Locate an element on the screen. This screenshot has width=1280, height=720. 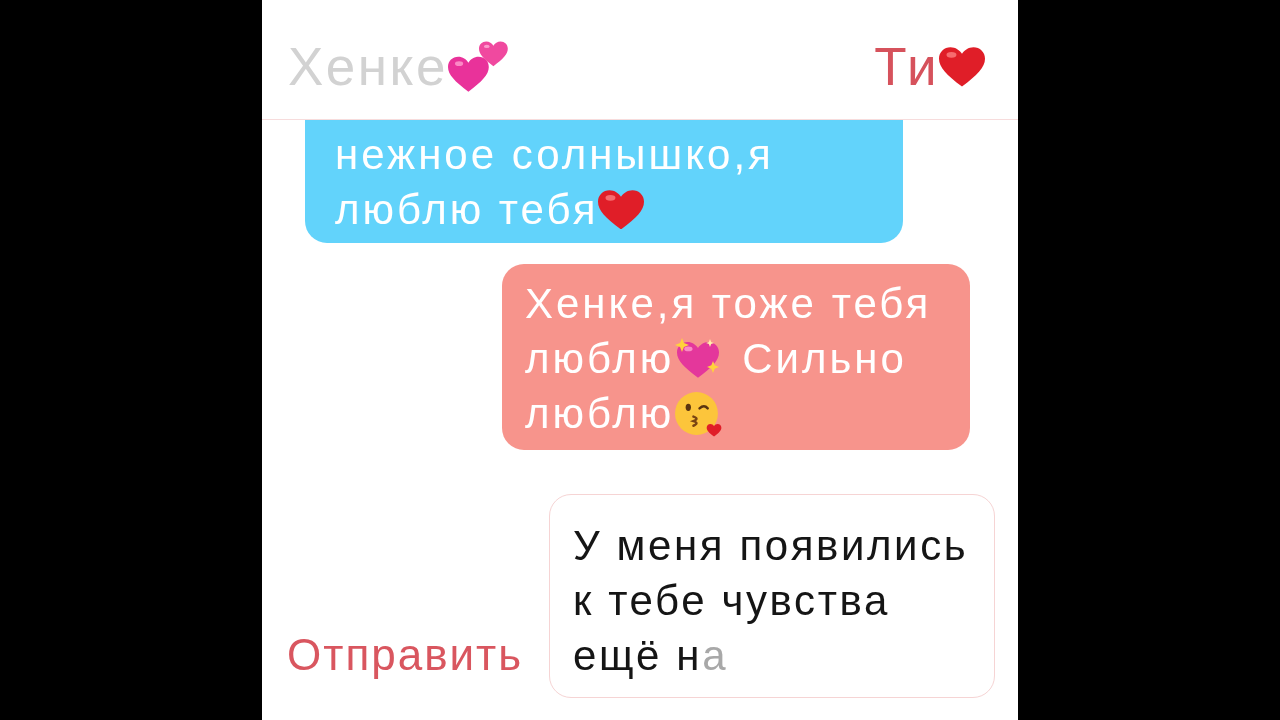
message-text: нежное солнышко,я is located at coordinates (554, 155).